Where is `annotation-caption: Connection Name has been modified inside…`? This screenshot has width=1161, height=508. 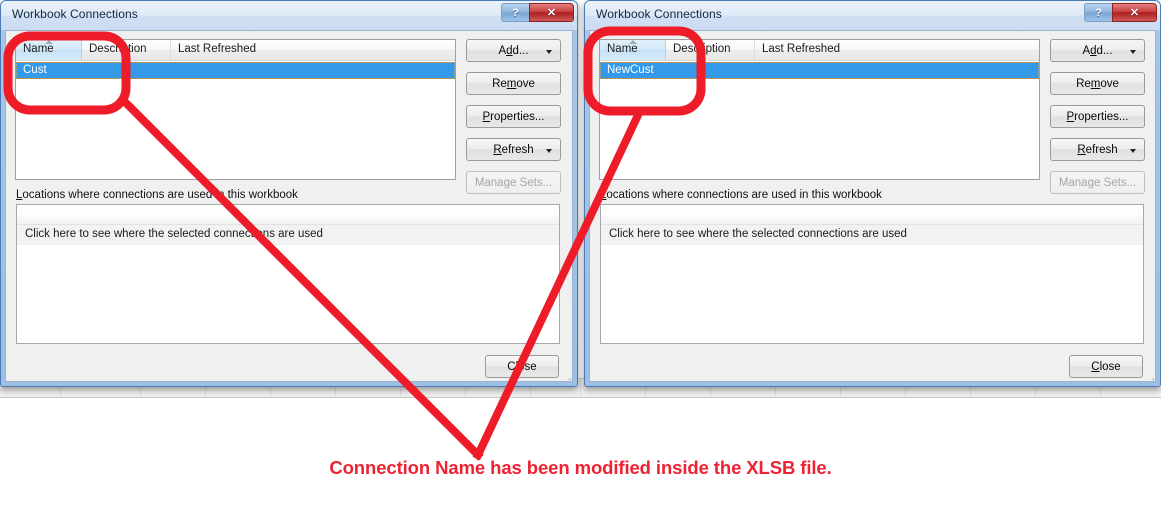
annotation-caption: Connection Name has been modified inside… is located at coordinates (580, 467).